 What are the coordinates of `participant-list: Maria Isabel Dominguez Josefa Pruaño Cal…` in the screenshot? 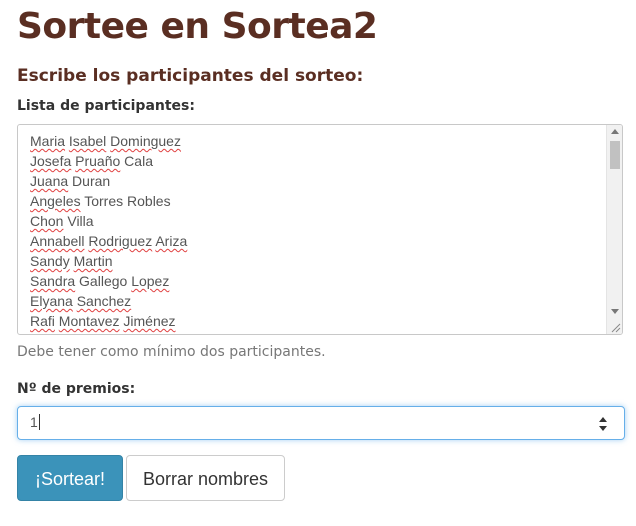 It's located at (108, 231).